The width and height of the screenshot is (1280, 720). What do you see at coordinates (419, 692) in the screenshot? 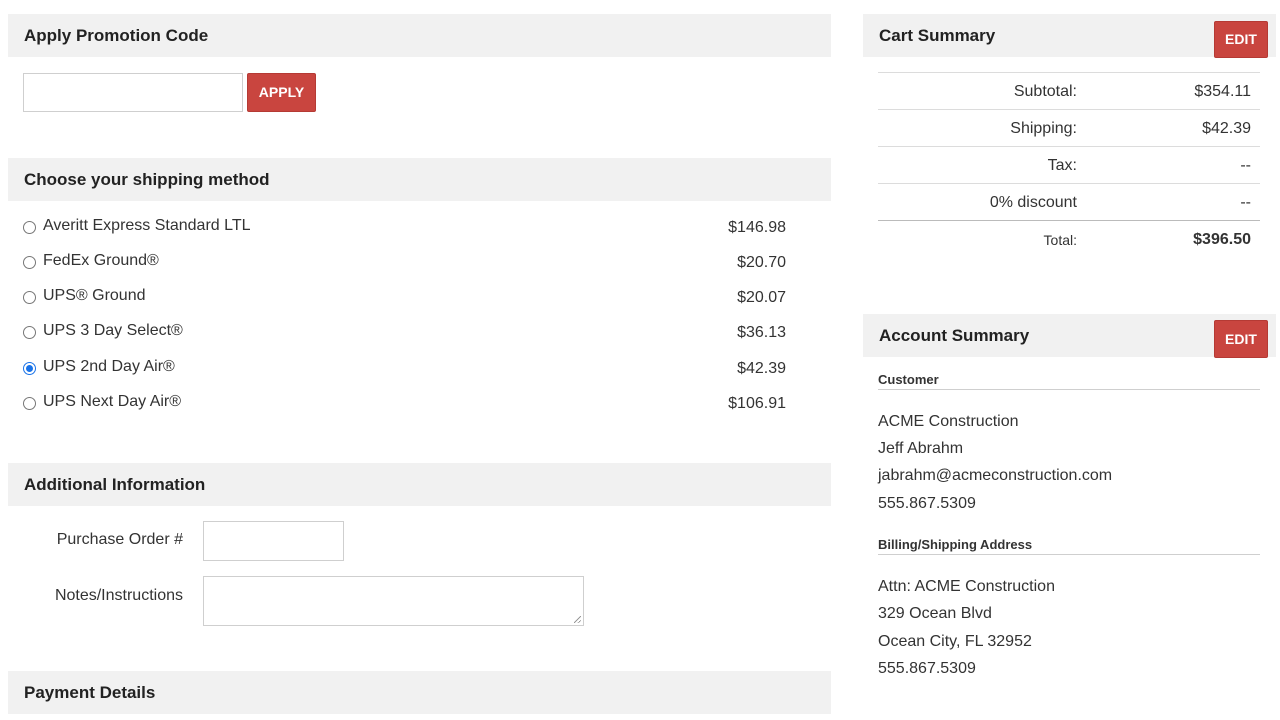
I see `payment-section-header: Payment Details` at bounding box center [419, 692].